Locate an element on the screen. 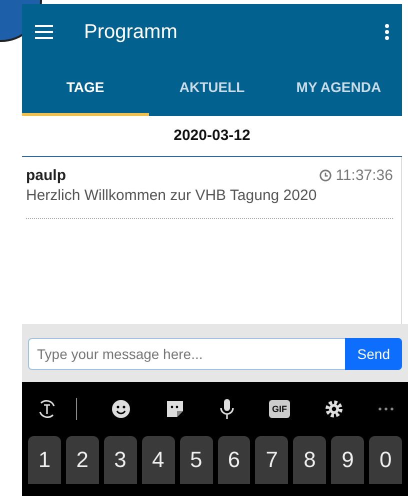 The width and height of the screenshot is (408, 496). gif-key: GIF is located at coordinates (279, 409).